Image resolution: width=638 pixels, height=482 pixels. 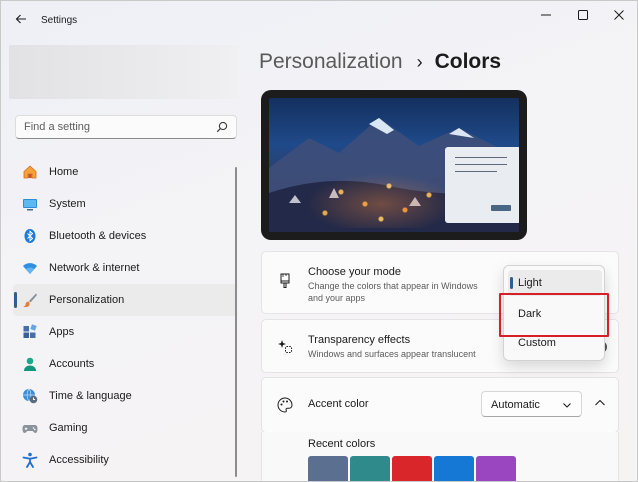 What do you see at coordinates (285, 405) in the screenshot?
I see `palette-icon` at bounding box center [285, 405].